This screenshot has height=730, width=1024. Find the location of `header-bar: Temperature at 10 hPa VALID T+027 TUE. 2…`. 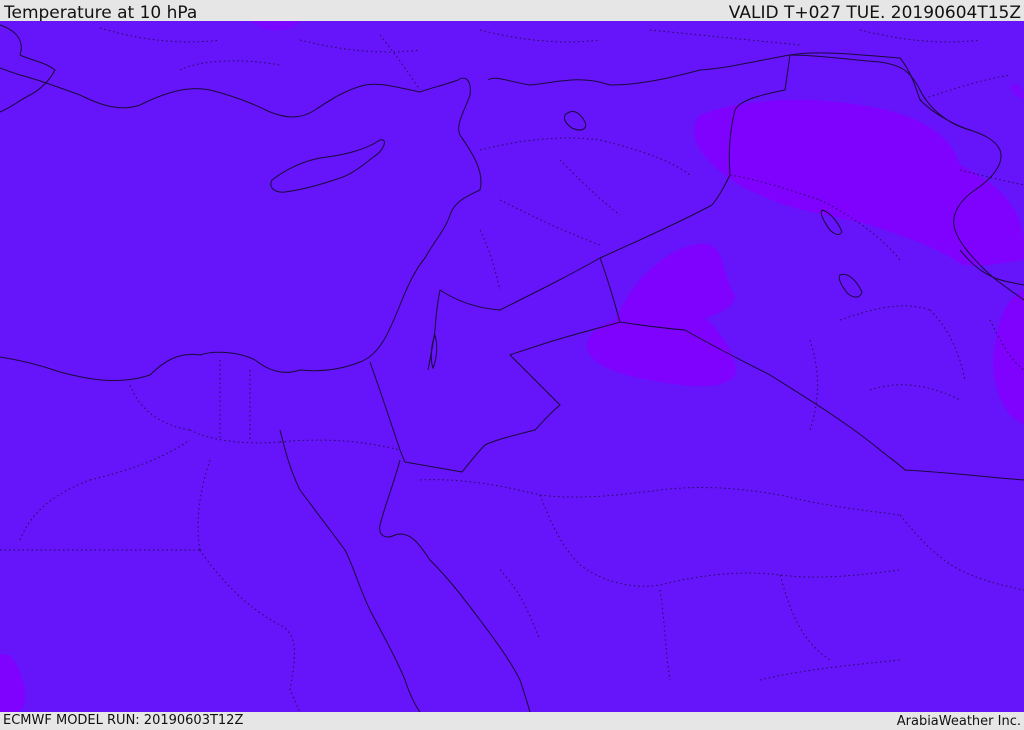

header-bar: Temperature at 10 hPa VALID T+027 TUE. 2… is located at coordinates (512, 11).